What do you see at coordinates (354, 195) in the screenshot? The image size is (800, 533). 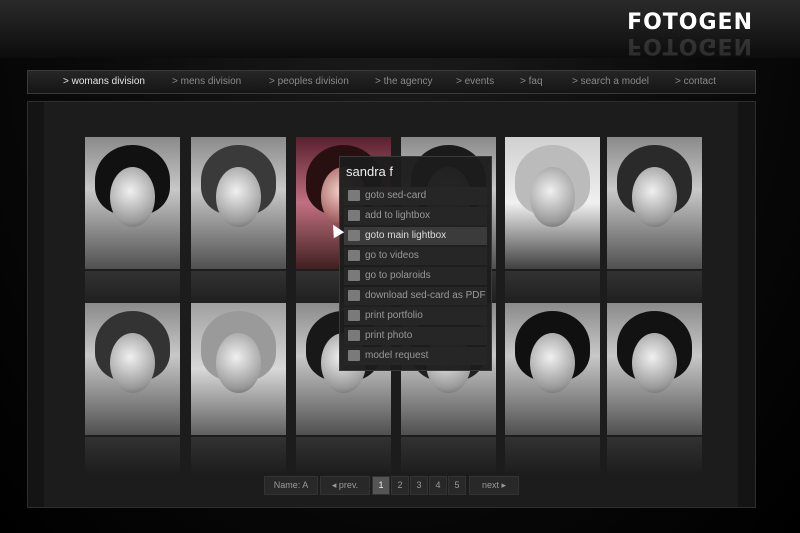 I see `card-icon` at bounding box center [354, 195].